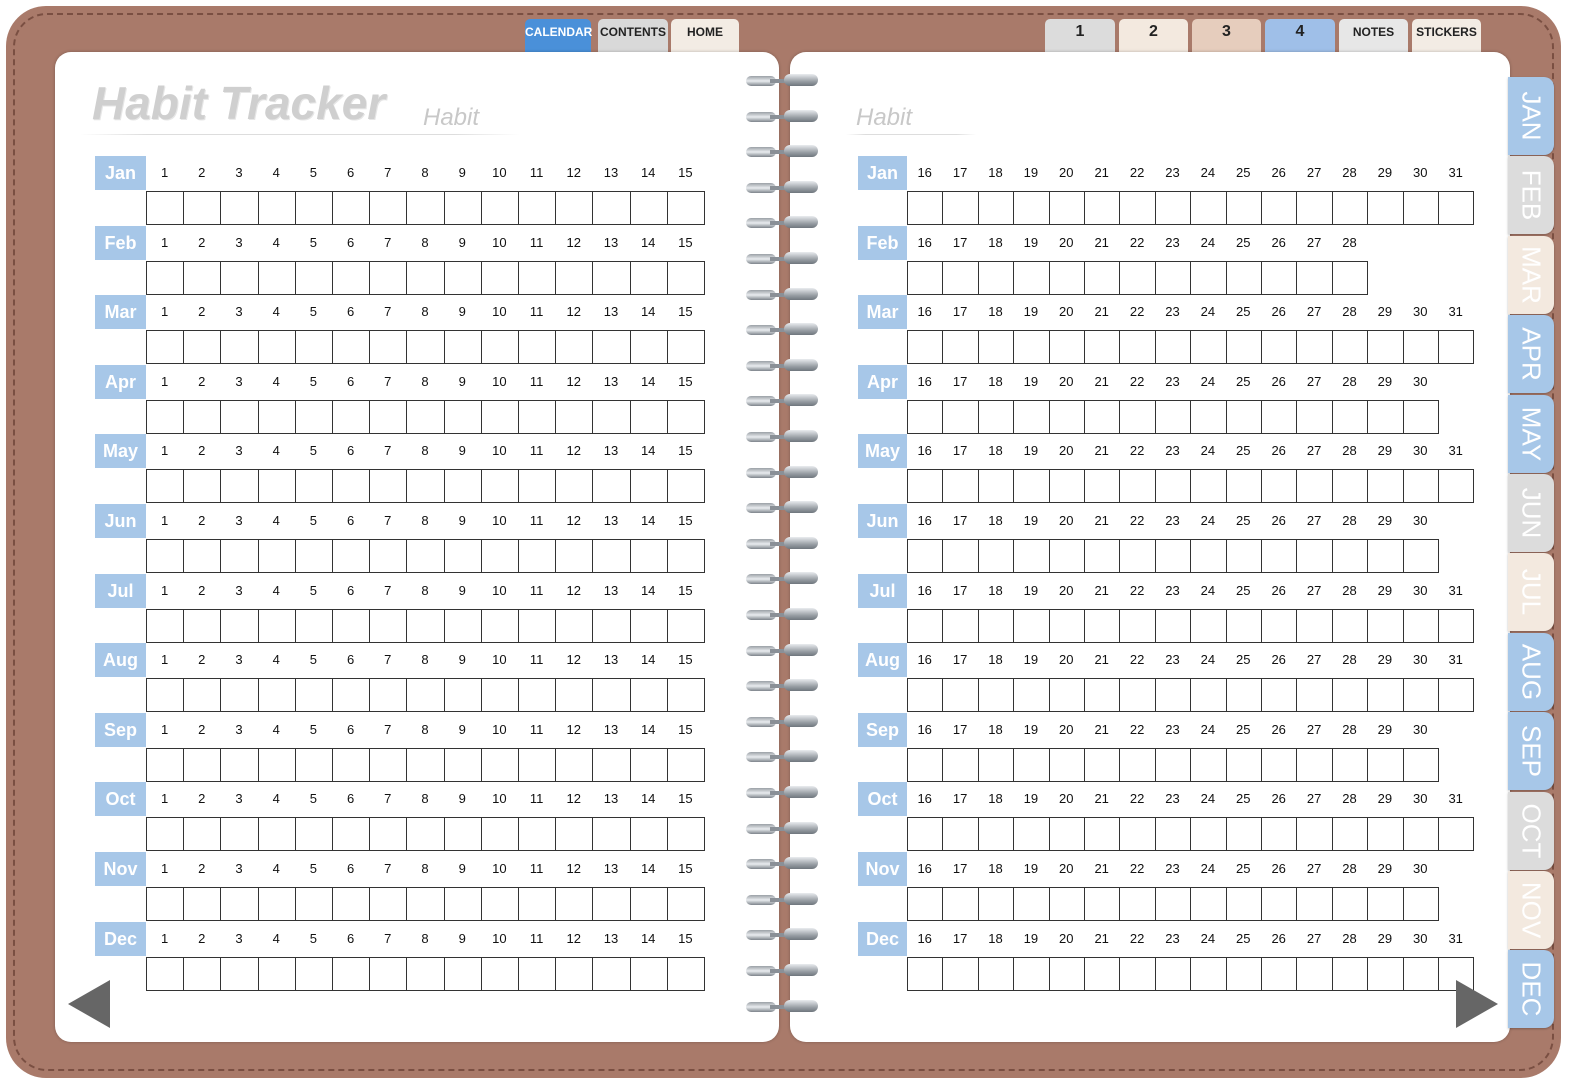 The image size is (1588, 1092). Describe the element at coordinates (1531, 671) in the screenshot. I see `side-tab-aug: AUG` at that location.